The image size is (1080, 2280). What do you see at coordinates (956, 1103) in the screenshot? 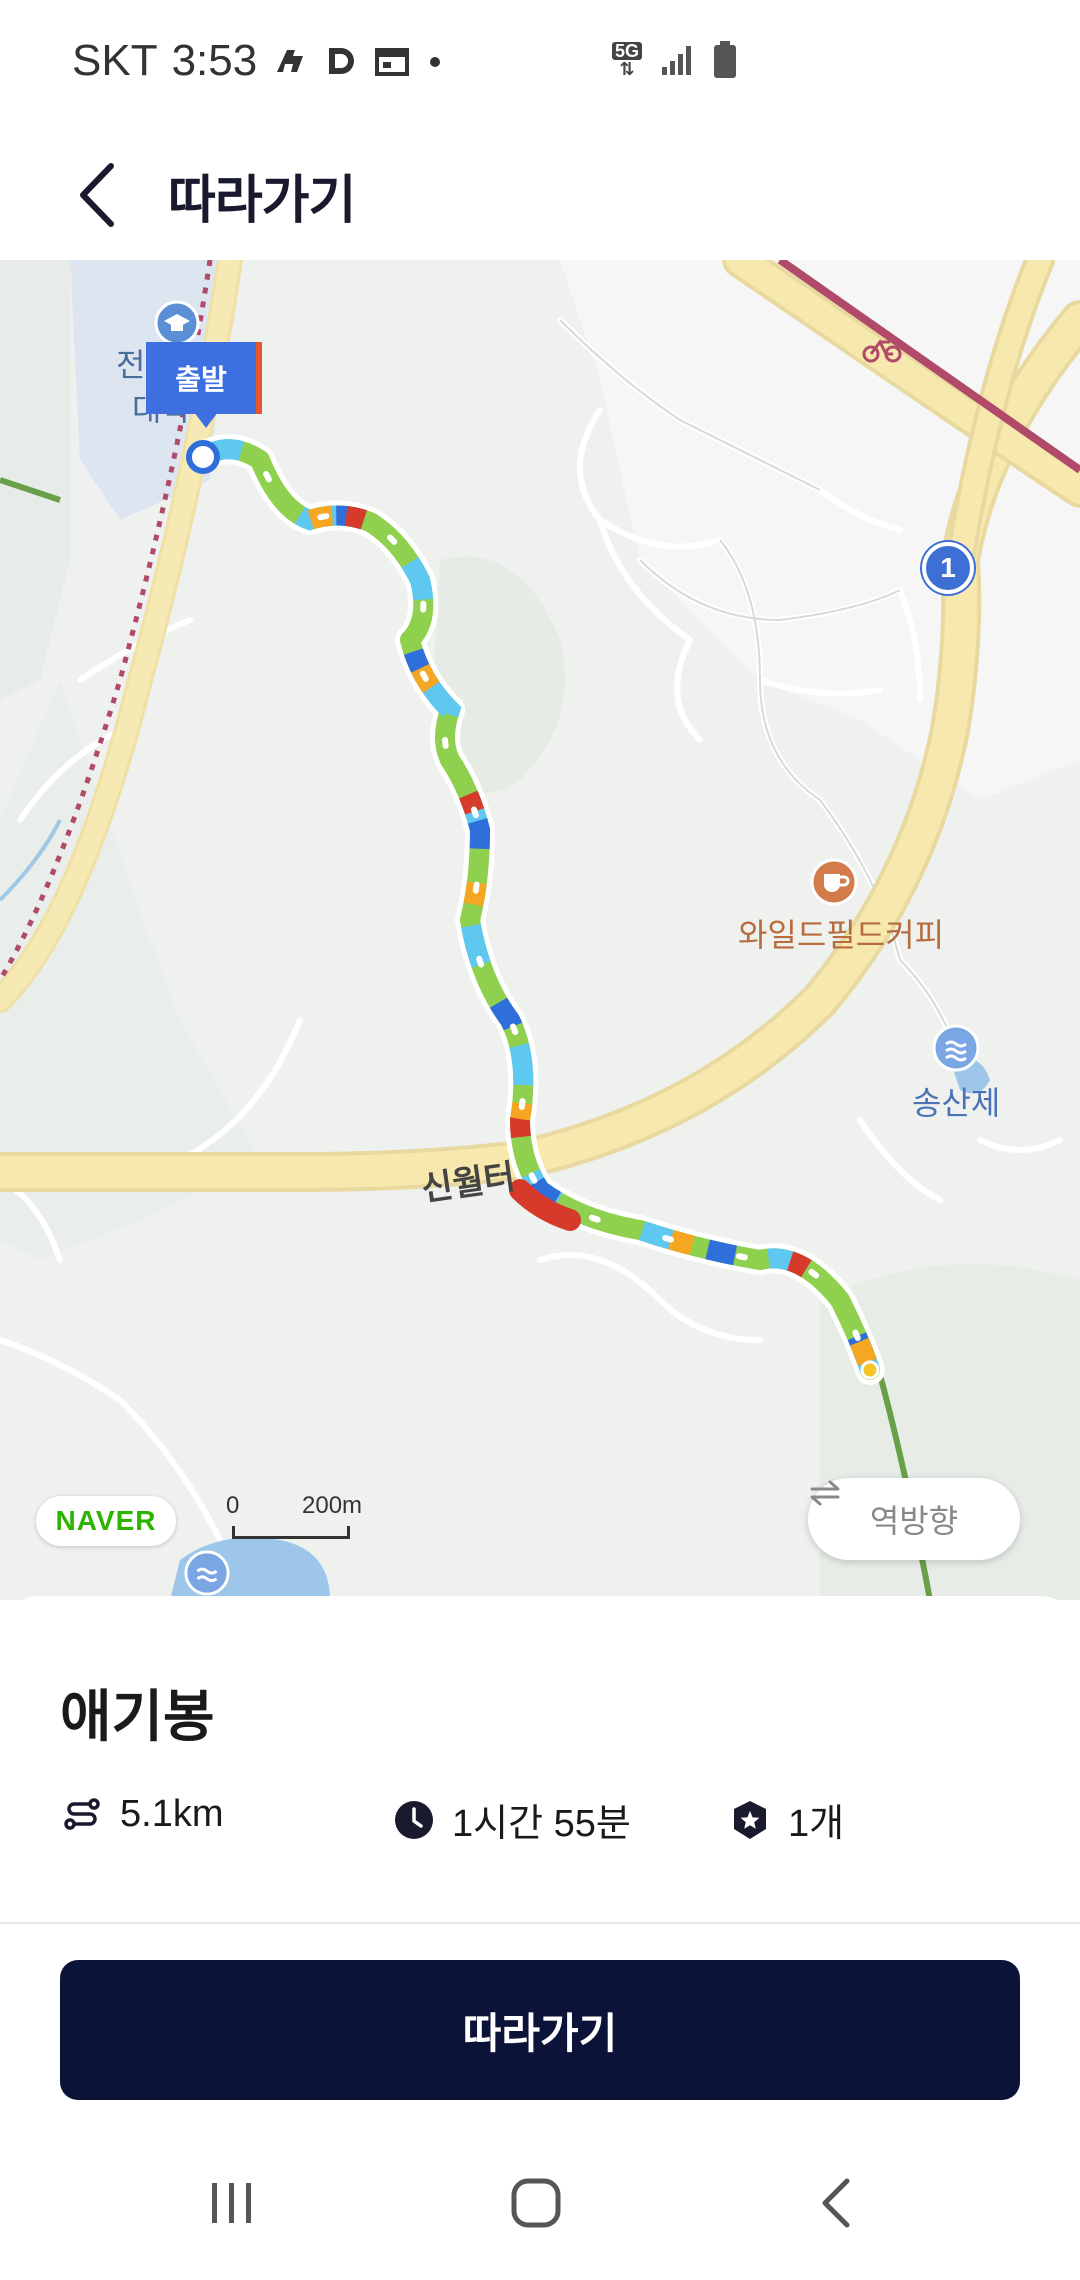
I see `reservoir-label: 송산제` at bounding box center [956, 1103].